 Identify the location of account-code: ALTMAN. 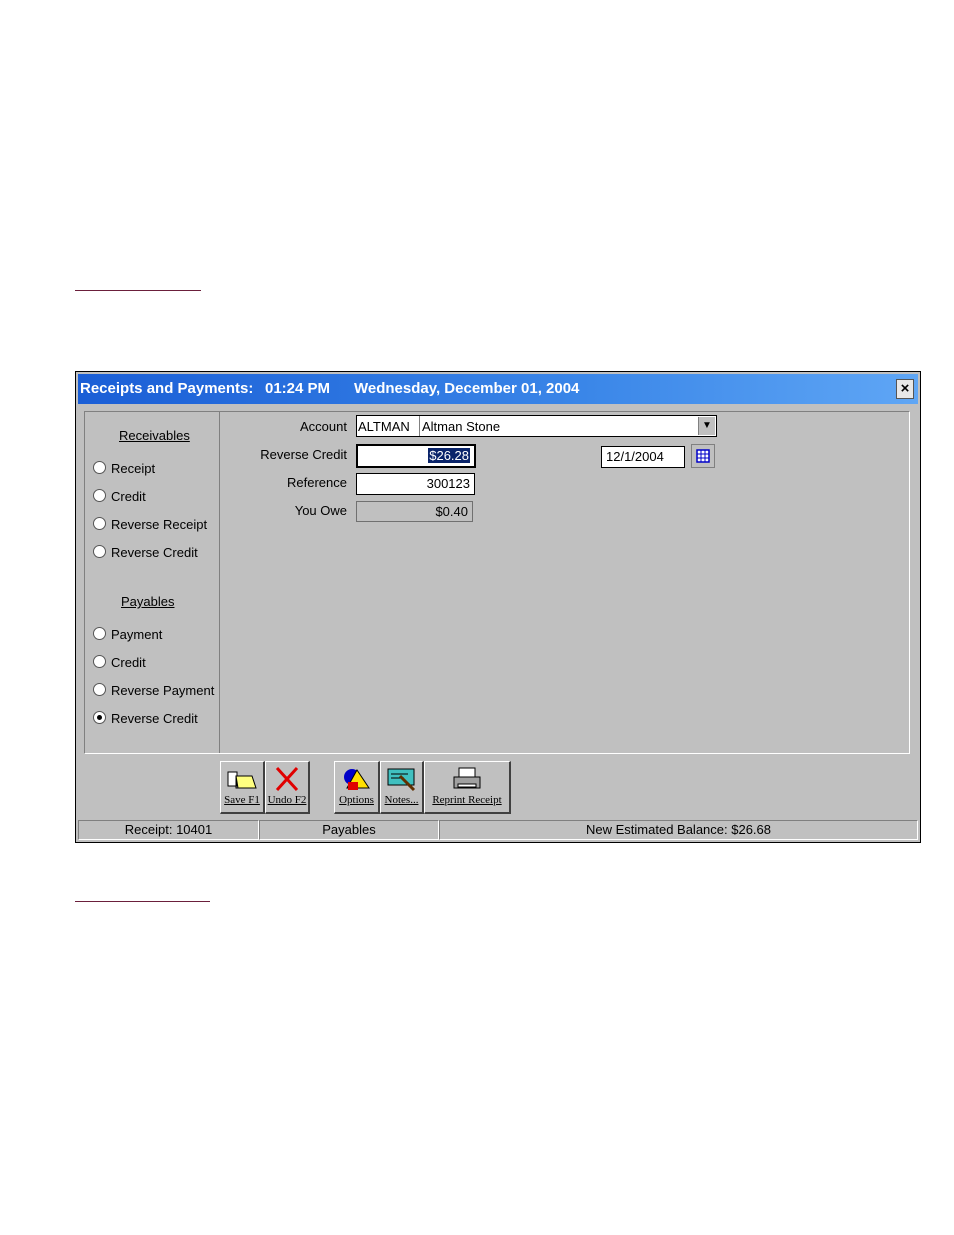
(384, 426).